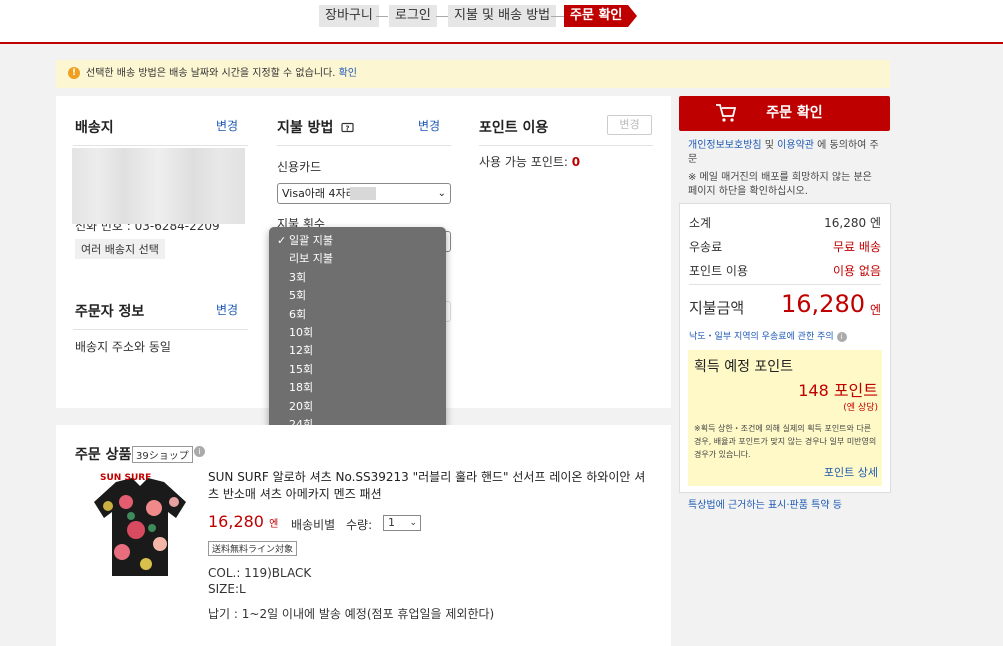 The height and width of the screenshot is (646, 1003). Describe the element at coordinates (74, 73) in the screenshot. I see `info-icon: !` at that location.